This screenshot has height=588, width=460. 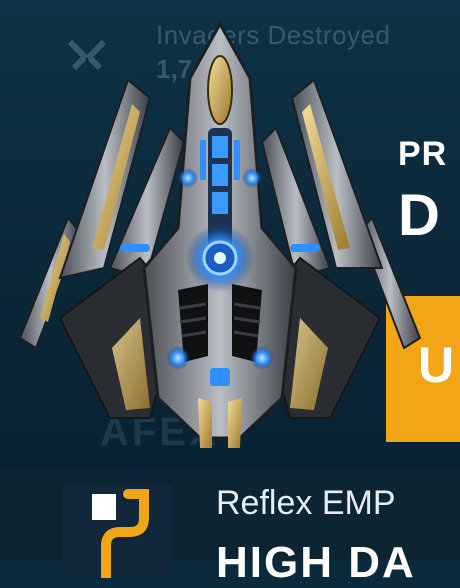 I want to click on ability-name: Reflex EMP, so click(x=306, y=503).